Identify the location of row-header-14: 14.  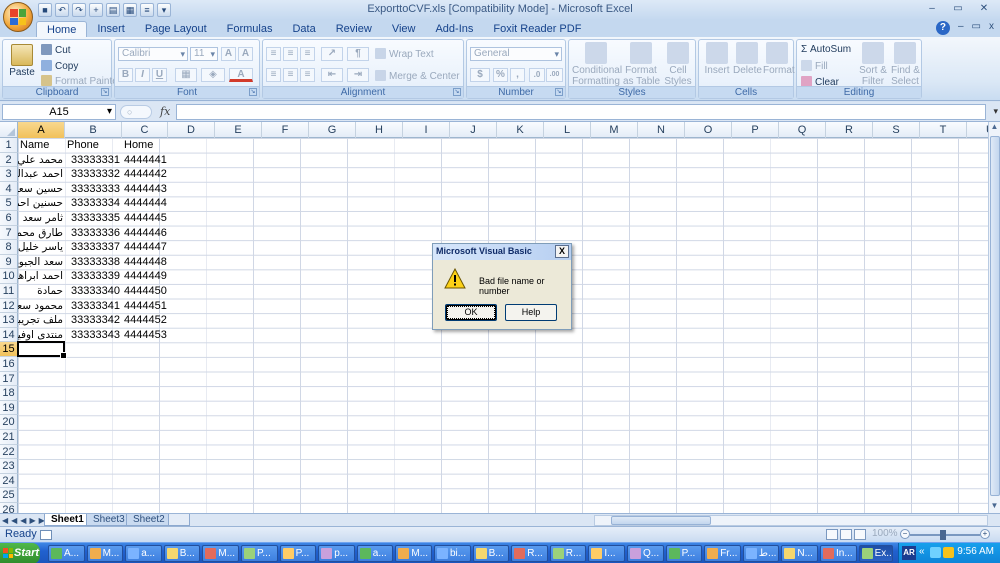
(9, 335).